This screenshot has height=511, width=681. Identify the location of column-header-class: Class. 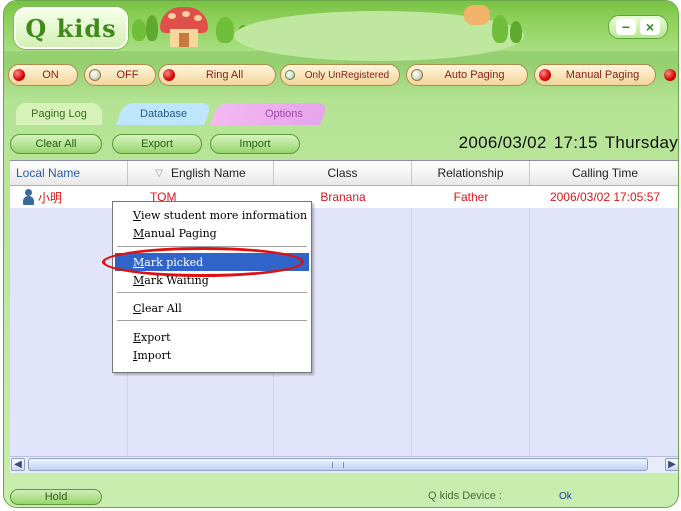
(343, 173).